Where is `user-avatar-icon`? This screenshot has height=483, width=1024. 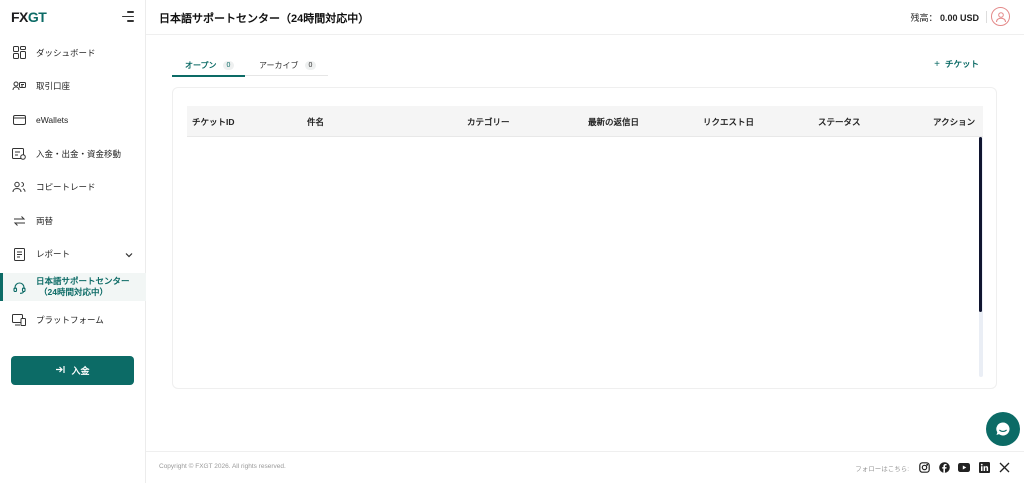 user-avatar-icon is located at coordinates (1000, 16).